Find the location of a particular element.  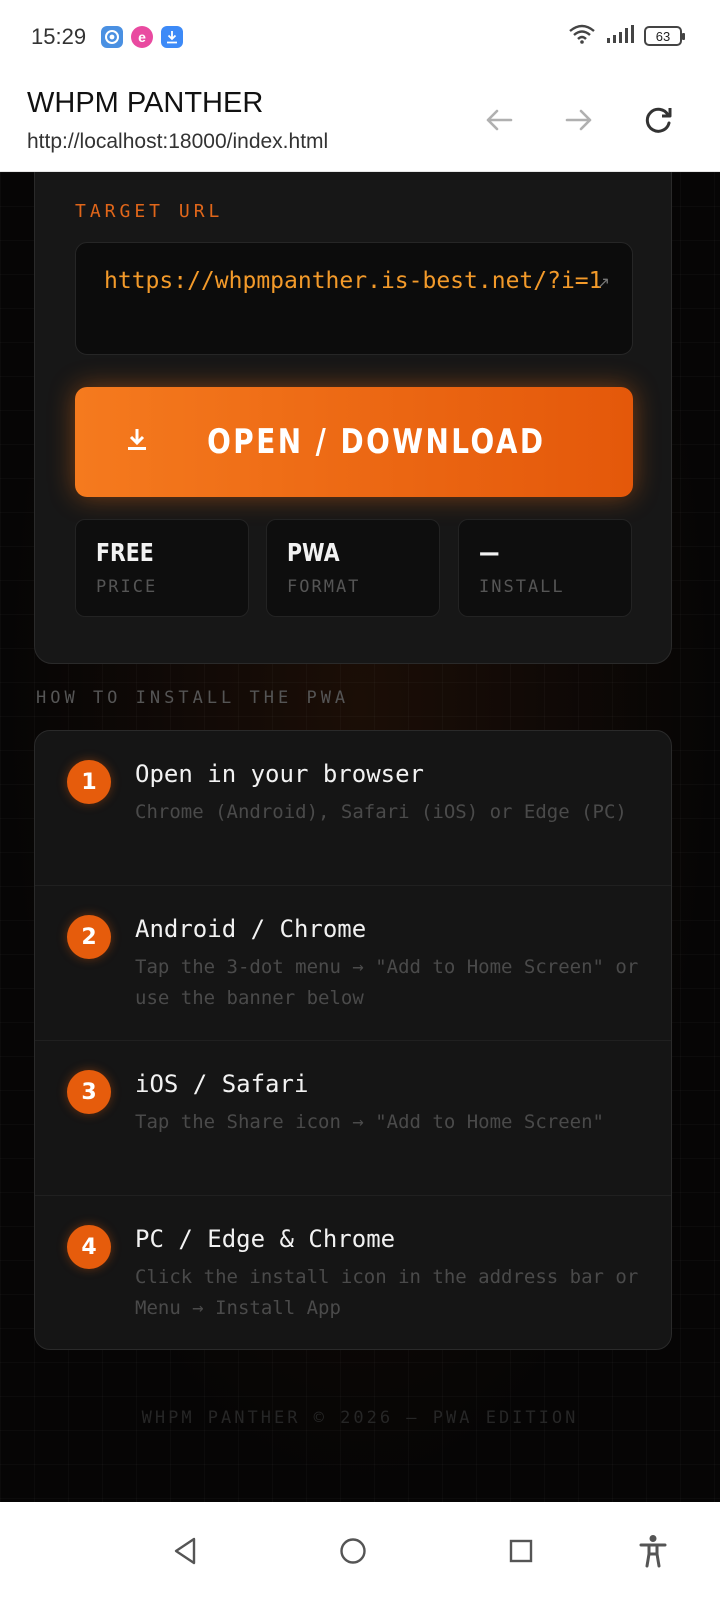

target-url-label: TARGET URL is located at coordinates (149, 211).